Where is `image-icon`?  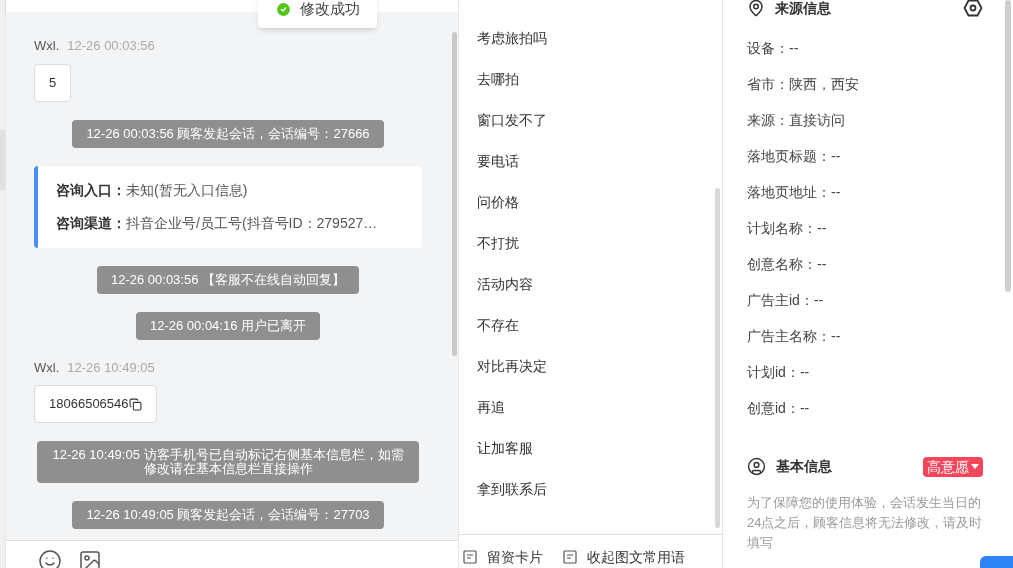
image-icon is located at coordinates (90, 558).